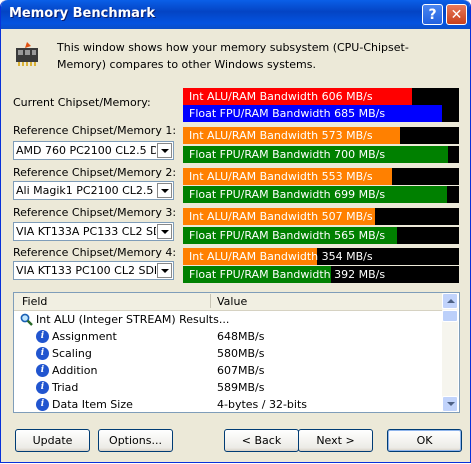 The width and height of the screenshot is (471, 464). I want to click on column-divider, so click(210, 301).